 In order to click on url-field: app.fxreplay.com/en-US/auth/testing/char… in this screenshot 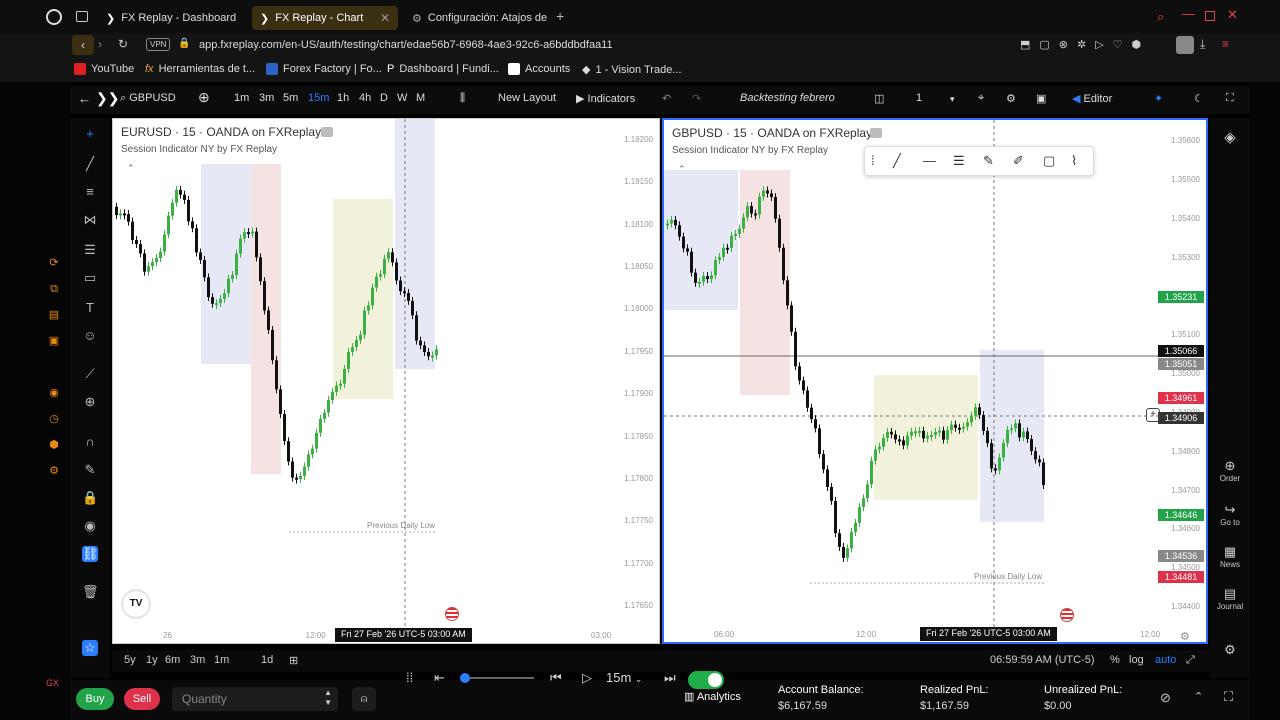, I will do `click(406, 45)`.